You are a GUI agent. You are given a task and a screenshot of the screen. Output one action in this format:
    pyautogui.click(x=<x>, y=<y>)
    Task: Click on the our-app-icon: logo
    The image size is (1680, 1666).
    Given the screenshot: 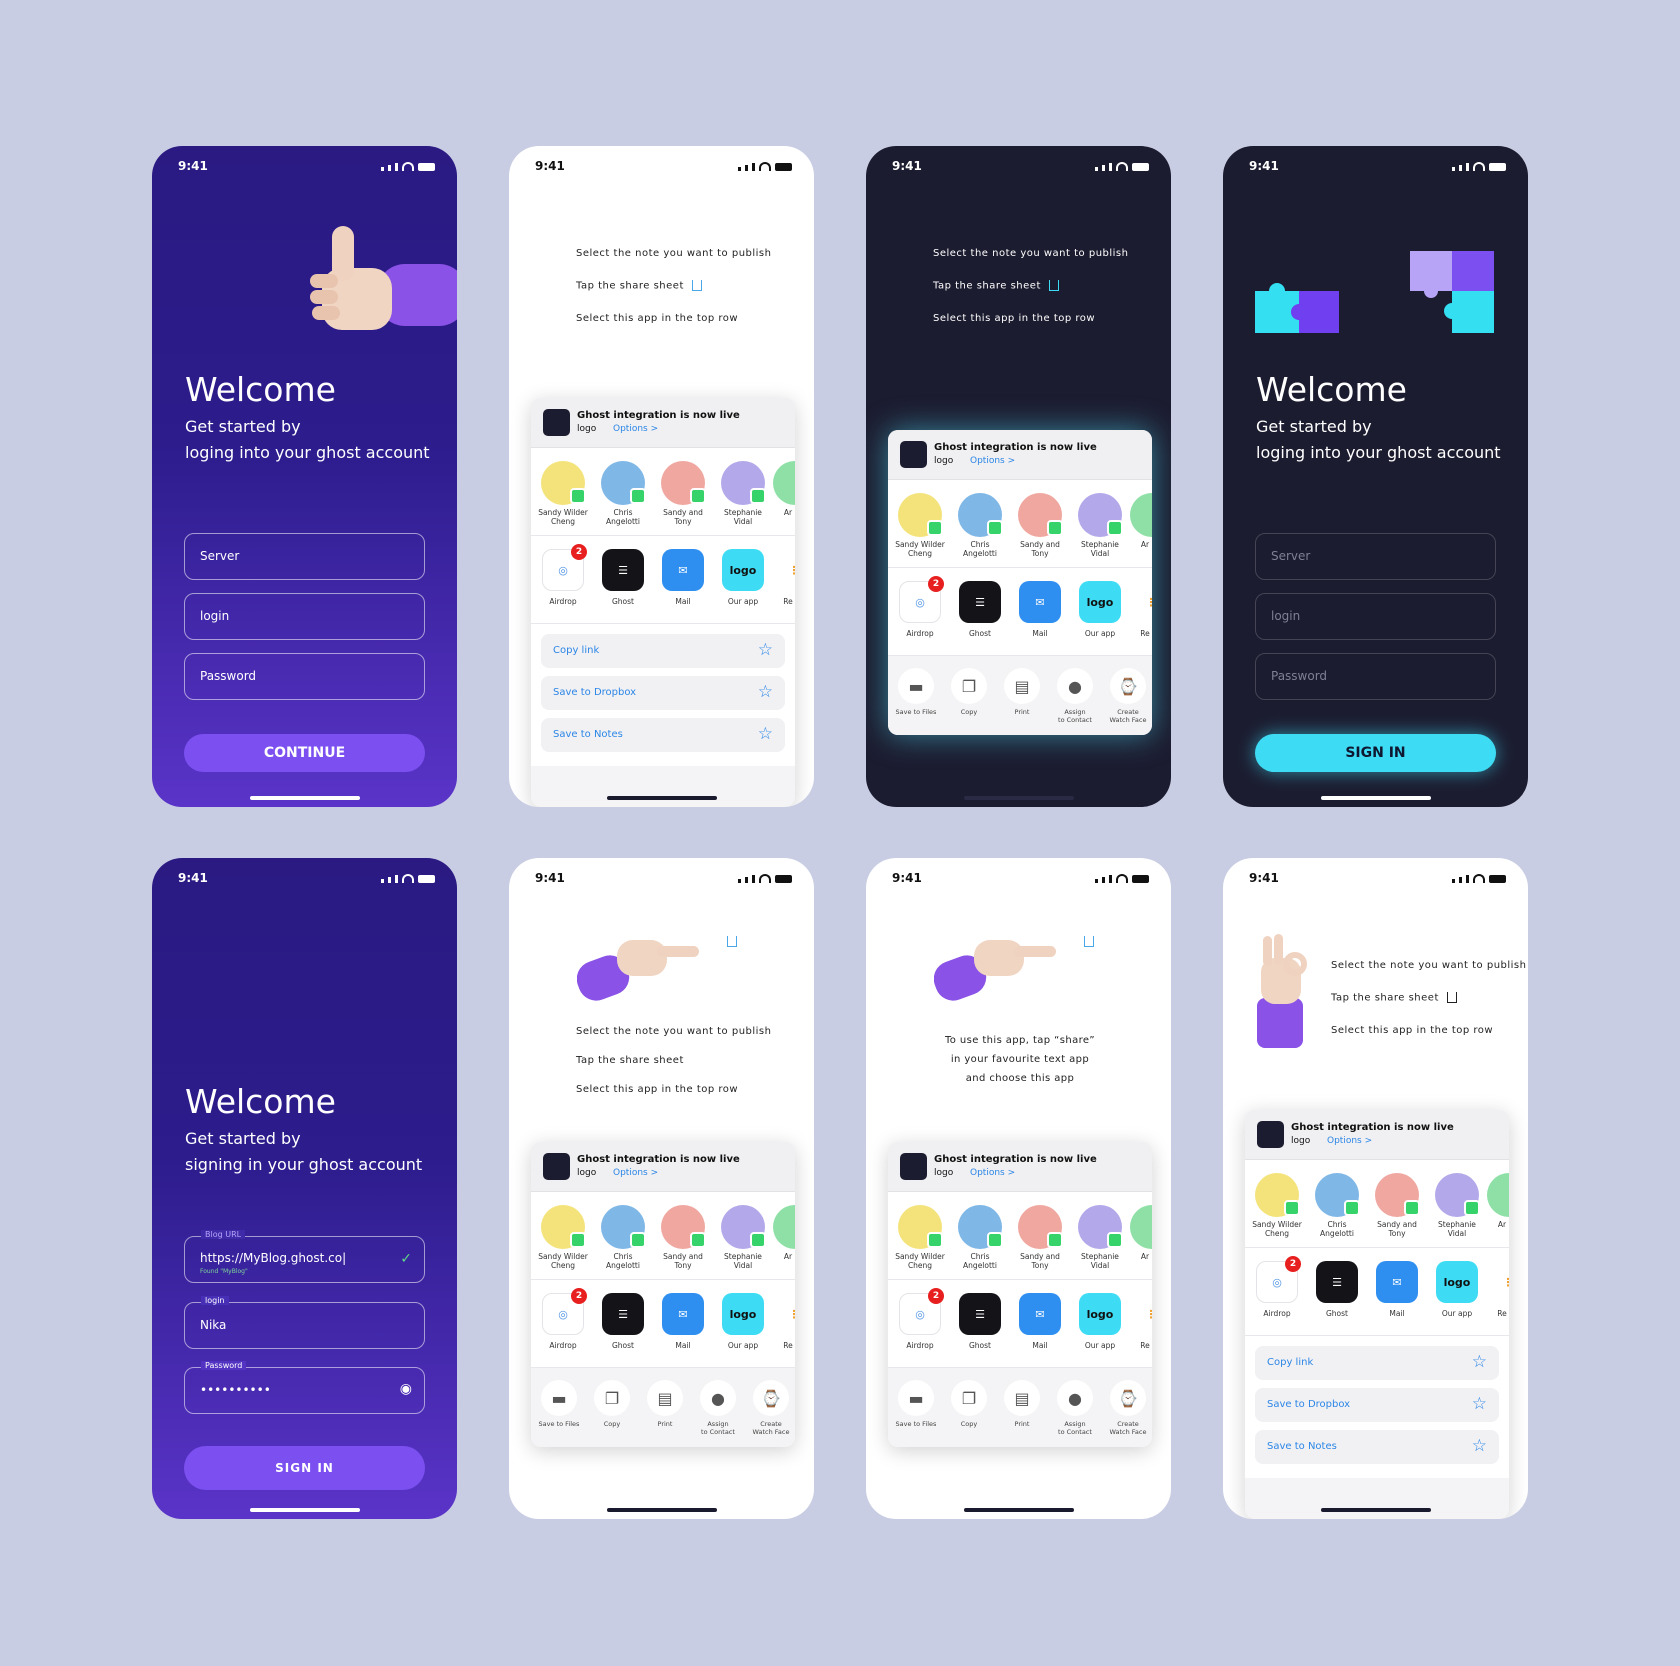 What is the action you would take?
    pyautogui.click(x=1457, y=1282)
    